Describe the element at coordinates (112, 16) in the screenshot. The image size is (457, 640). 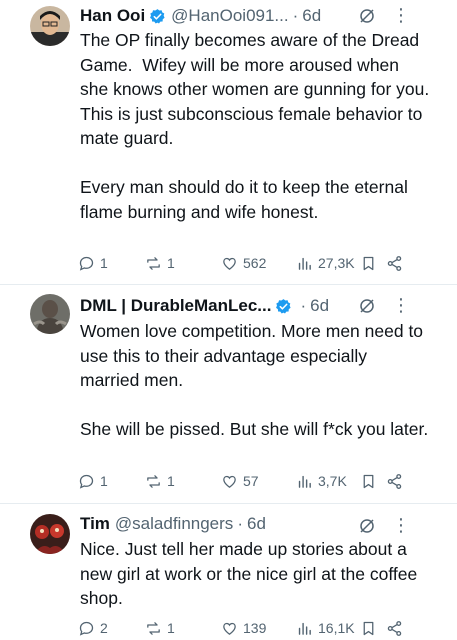
I see `display-name: Han Ooi` at that location.